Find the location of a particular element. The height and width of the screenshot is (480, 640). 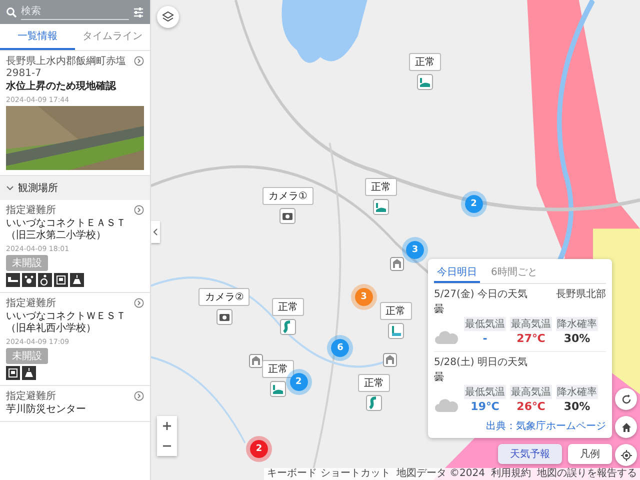

zoom-in-button is located at coordinates (167, 426).